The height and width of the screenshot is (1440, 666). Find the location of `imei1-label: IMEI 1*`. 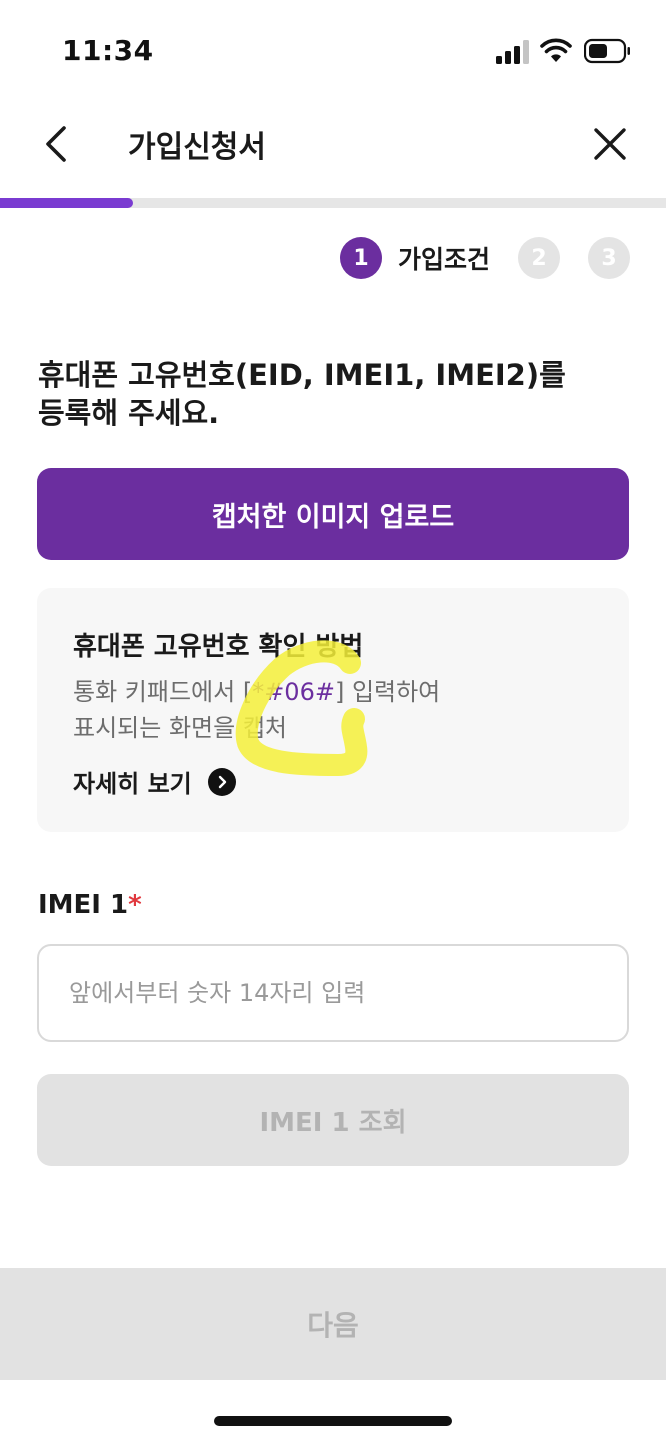

imei1-label: IMEI 1* is located at coordinates (90, 905).